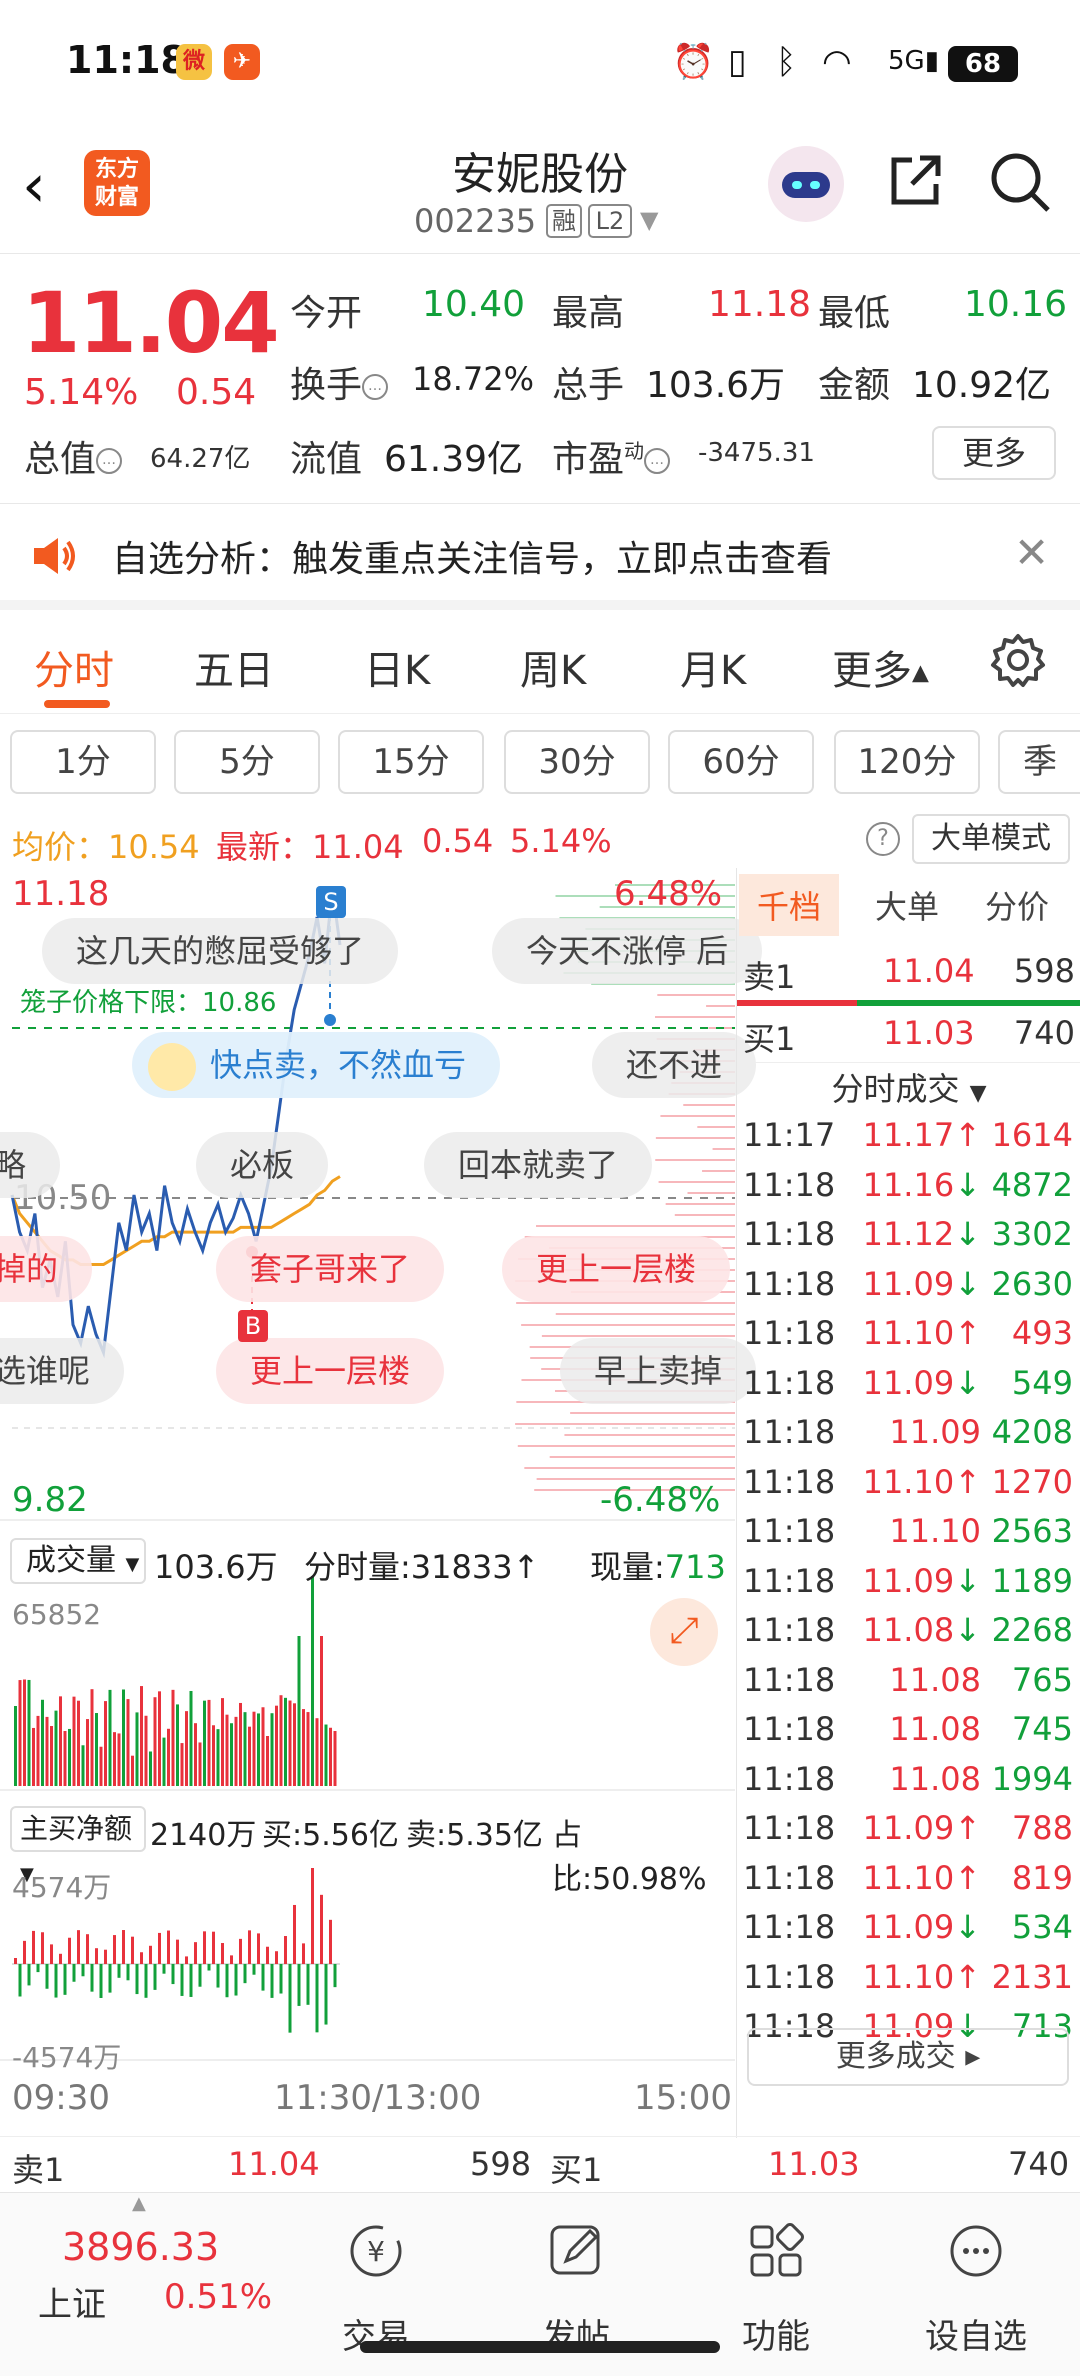 Image resolution: width=1080 pixels, height=2376 pixels. Describe the element at coordinates (74, 667) in the screenshot. I see `tab-intraday: 分时` at that location.